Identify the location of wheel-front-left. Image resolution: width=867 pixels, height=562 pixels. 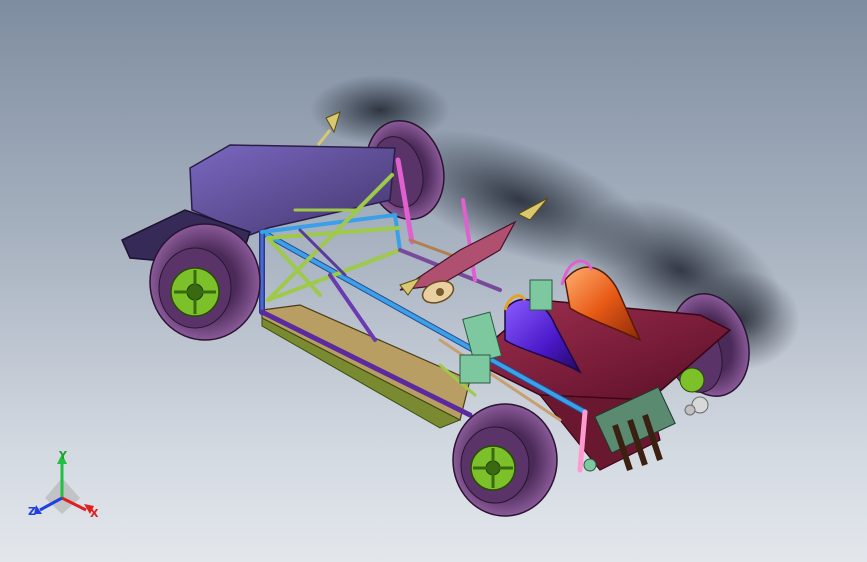
(205, 282).